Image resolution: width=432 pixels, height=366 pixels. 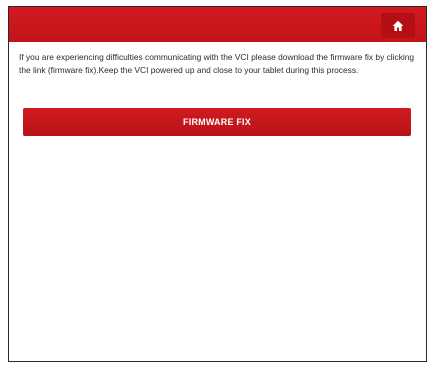 I want to click on home-icon, so click(x=398, y=26).